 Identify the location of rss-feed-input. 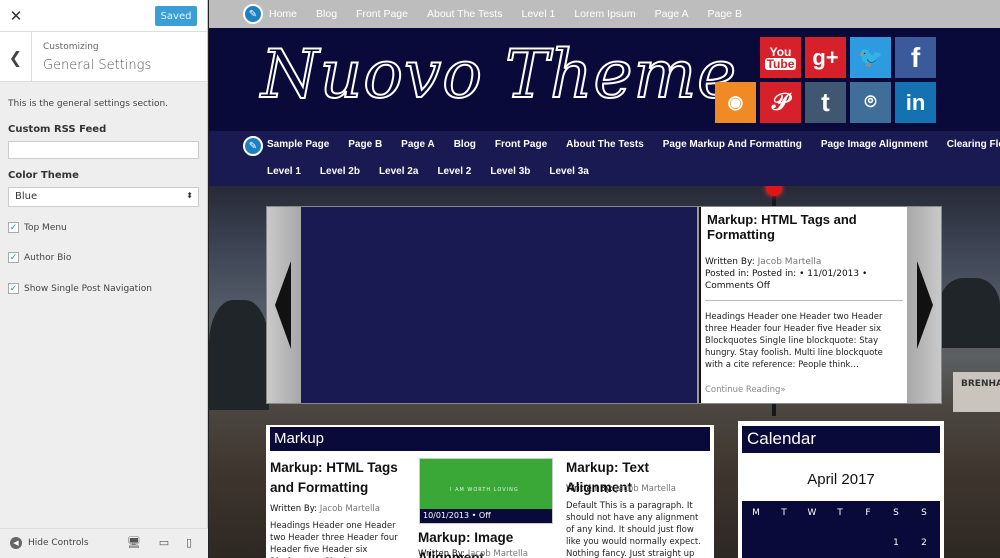
(103, 150).